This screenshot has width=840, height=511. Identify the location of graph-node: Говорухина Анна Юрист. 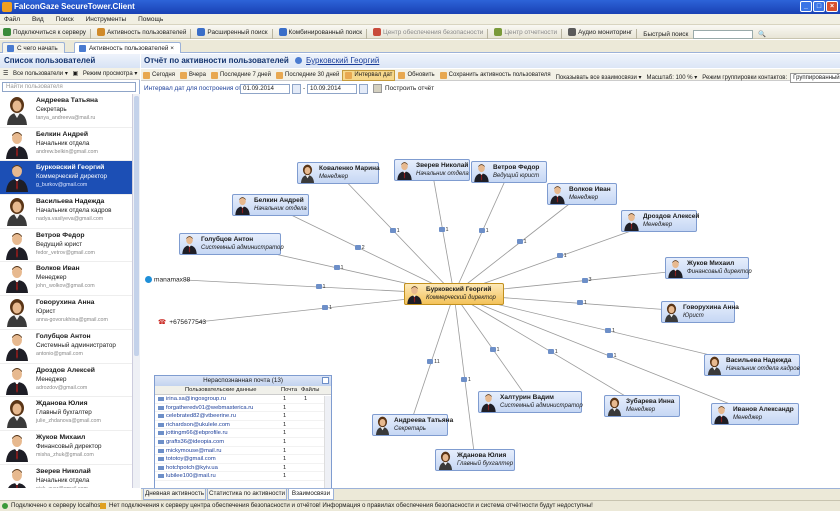
(700, 312).